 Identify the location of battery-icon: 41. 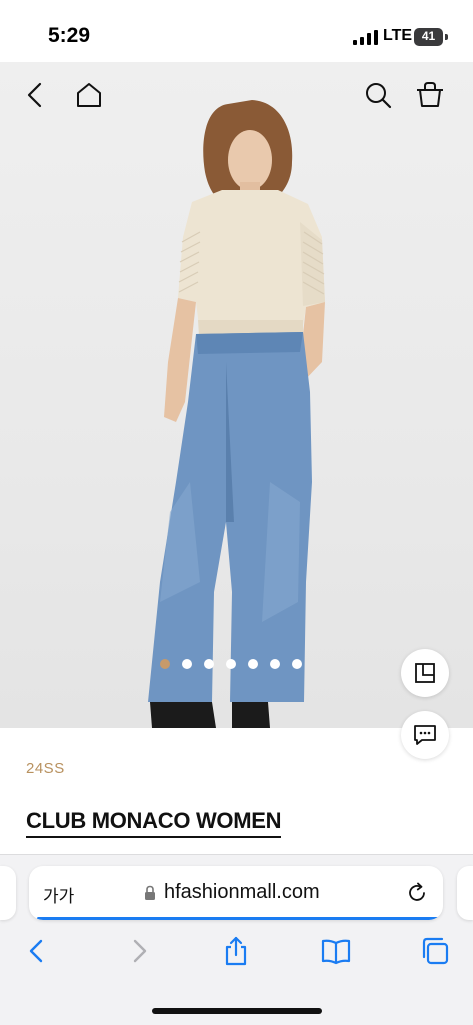
(431, 37).